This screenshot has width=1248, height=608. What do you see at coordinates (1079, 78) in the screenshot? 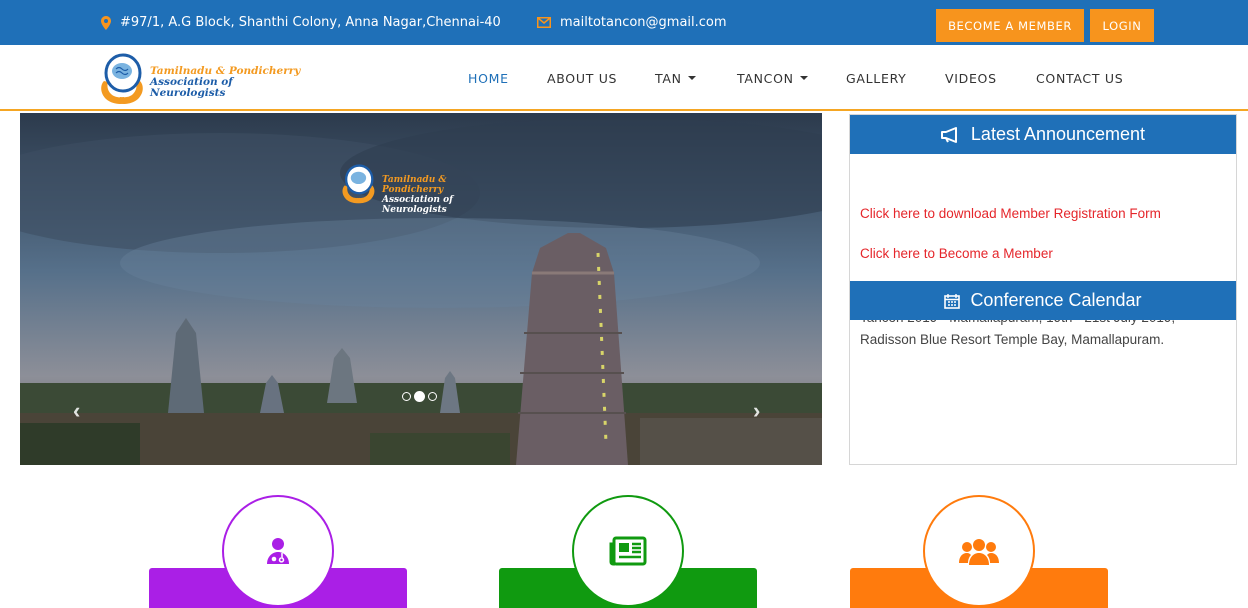
I see `nav-contact-us: CONTACT US` at bounding box center [1079, 78].